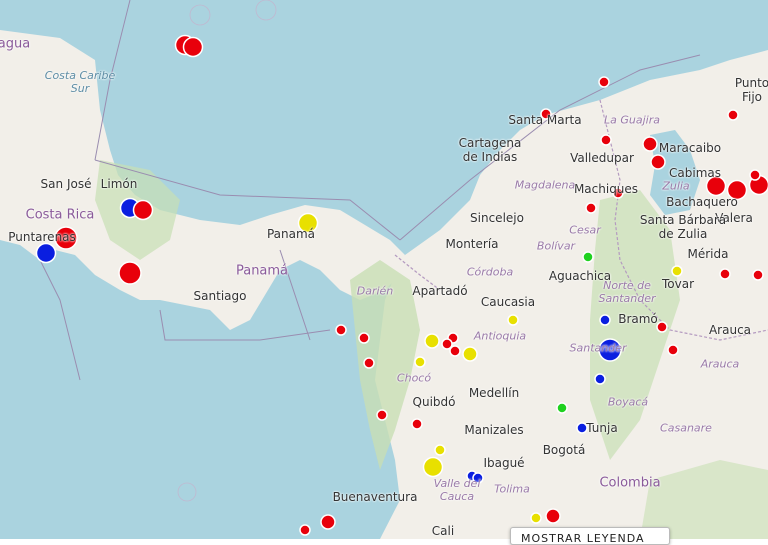 This screenshot has width=768, height=545. I want to click on city-label-limon: Limón, so click(119, 184).